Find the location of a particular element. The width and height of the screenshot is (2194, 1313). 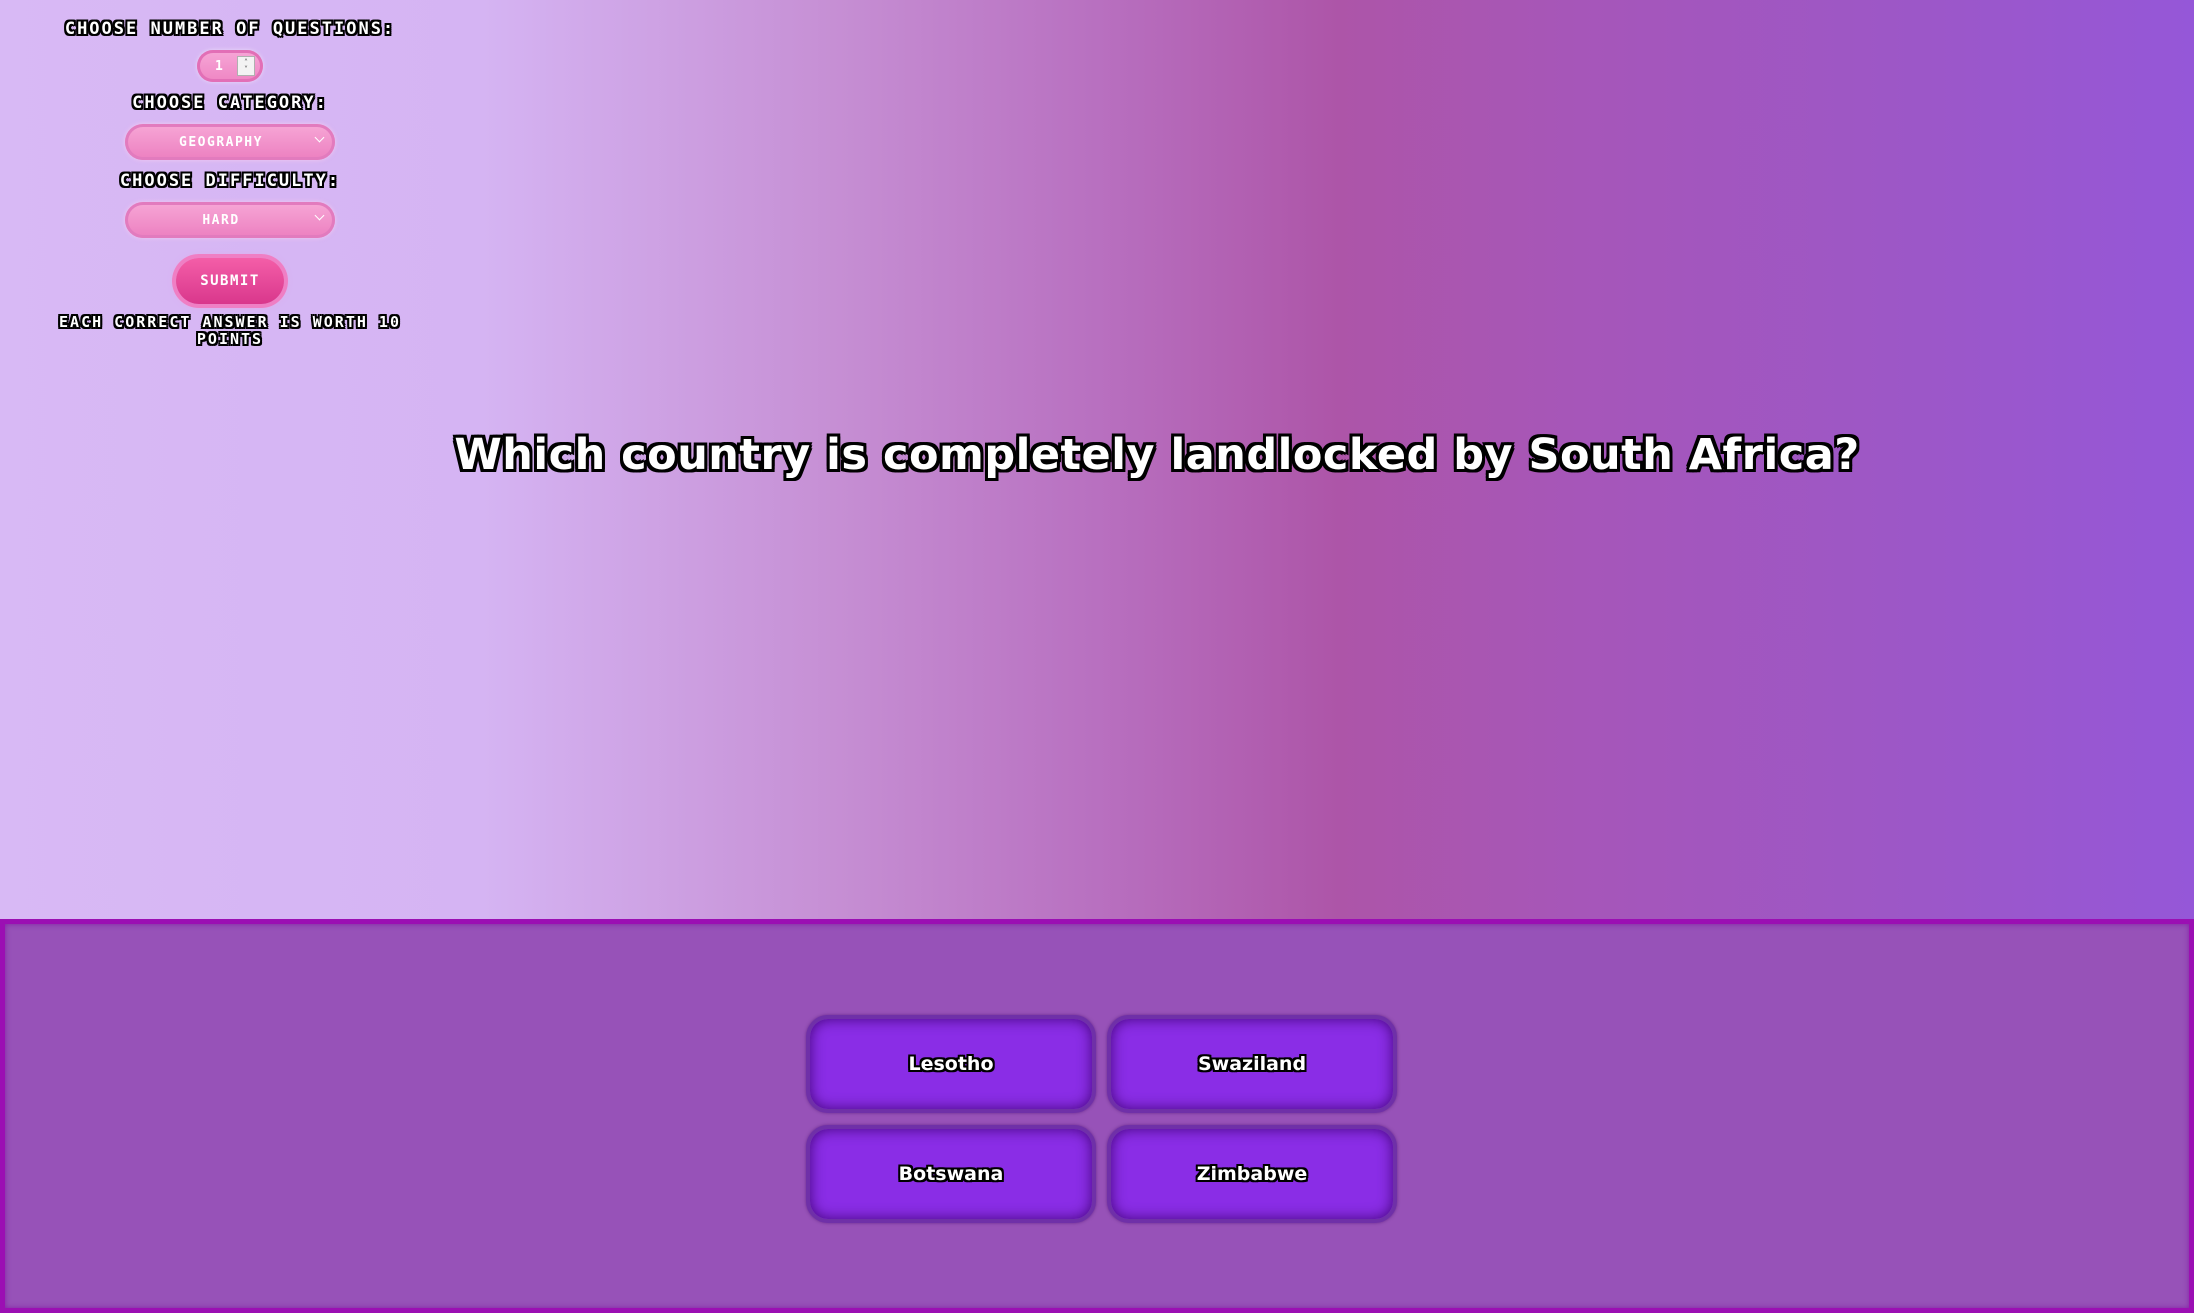

answer-button-lesotho: Lesotho is located at coordinates (951, 1064).